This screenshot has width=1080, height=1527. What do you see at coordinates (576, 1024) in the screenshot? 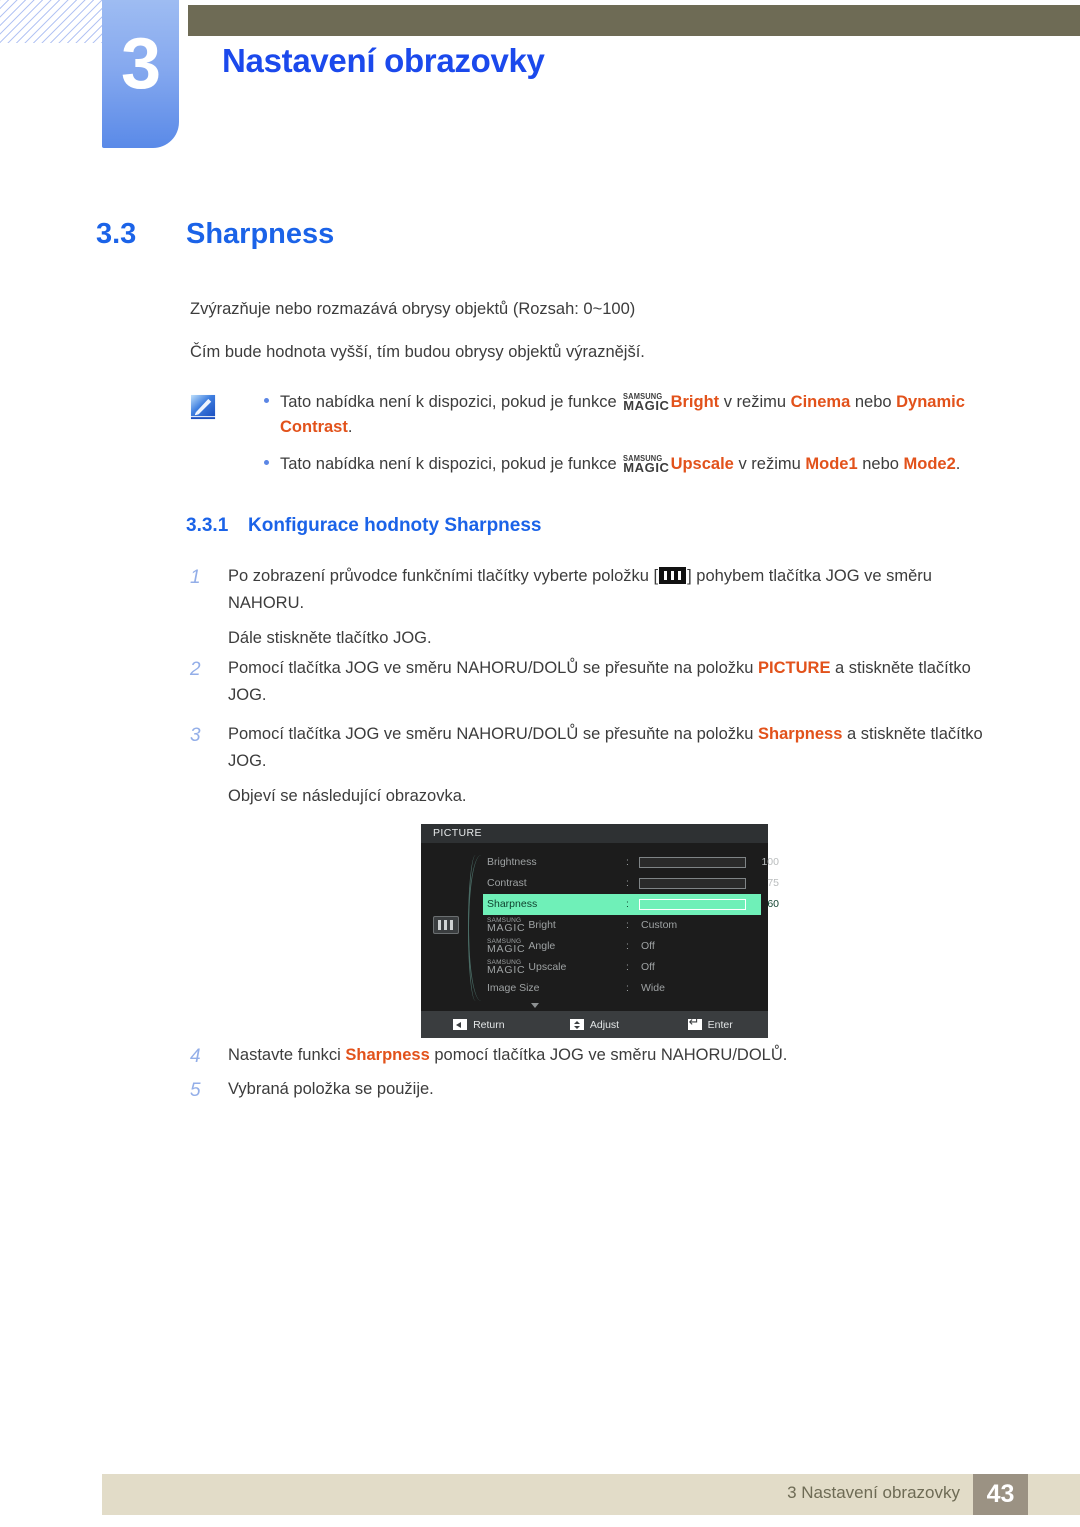
I see `arrow-updown-icon` at bounding box center [576, 1024].